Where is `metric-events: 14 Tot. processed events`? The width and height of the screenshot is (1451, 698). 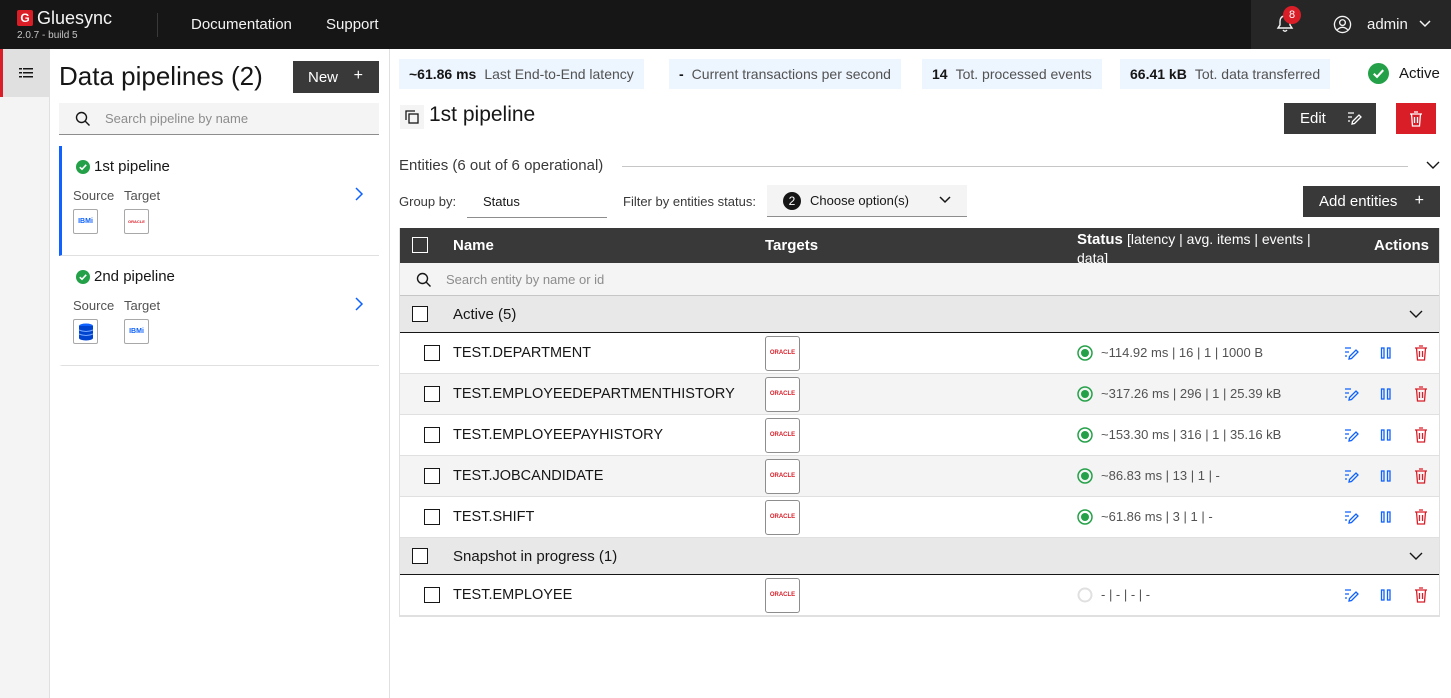
metric-events: 14 Tot. processed events is located at coordinates (1012, 74).